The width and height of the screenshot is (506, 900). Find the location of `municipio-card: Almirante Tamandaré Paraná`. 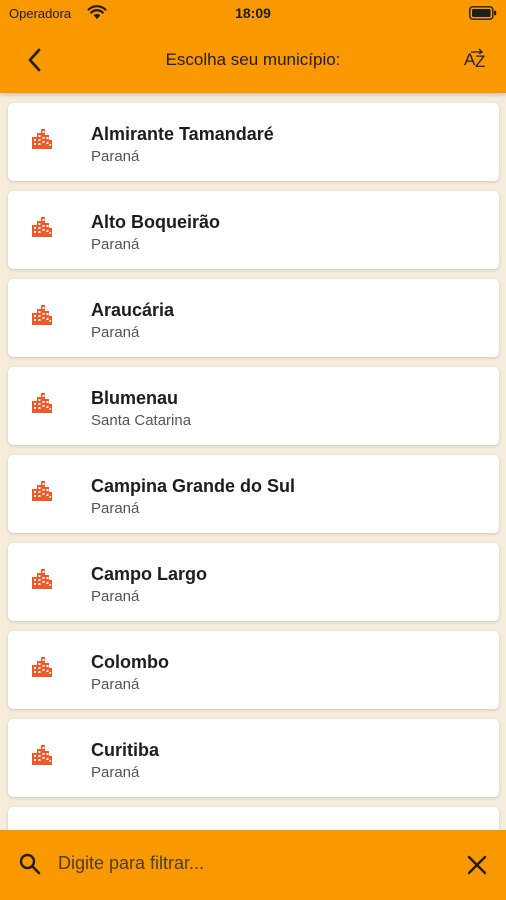

municipio-card: Almirante Tamandaré Paraná is located at coordinates (253, 142).